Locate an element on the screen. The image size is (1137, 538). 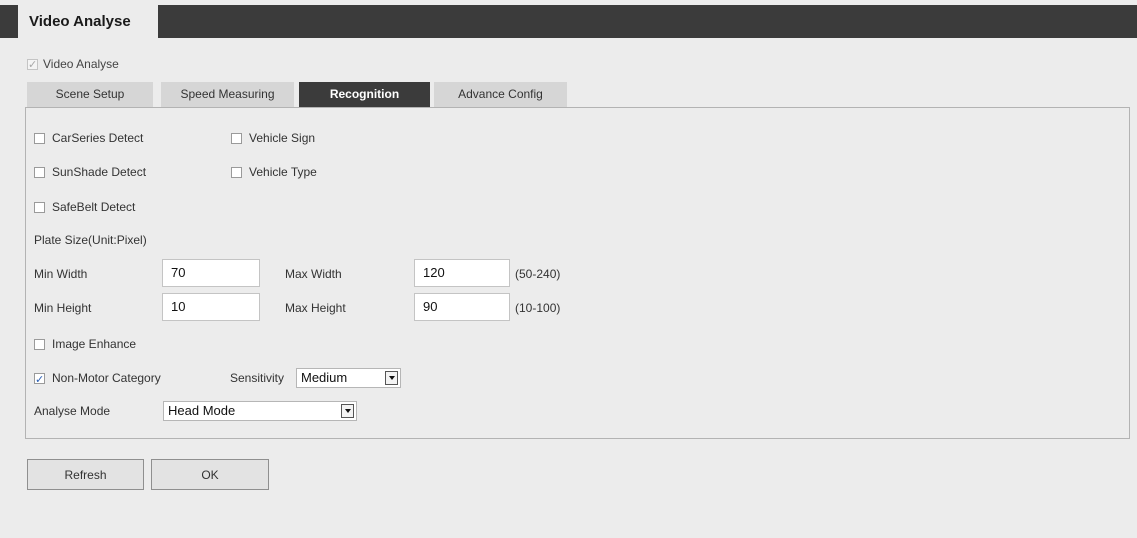
page-title: Video Analyse is located at coordinates (88, 21).